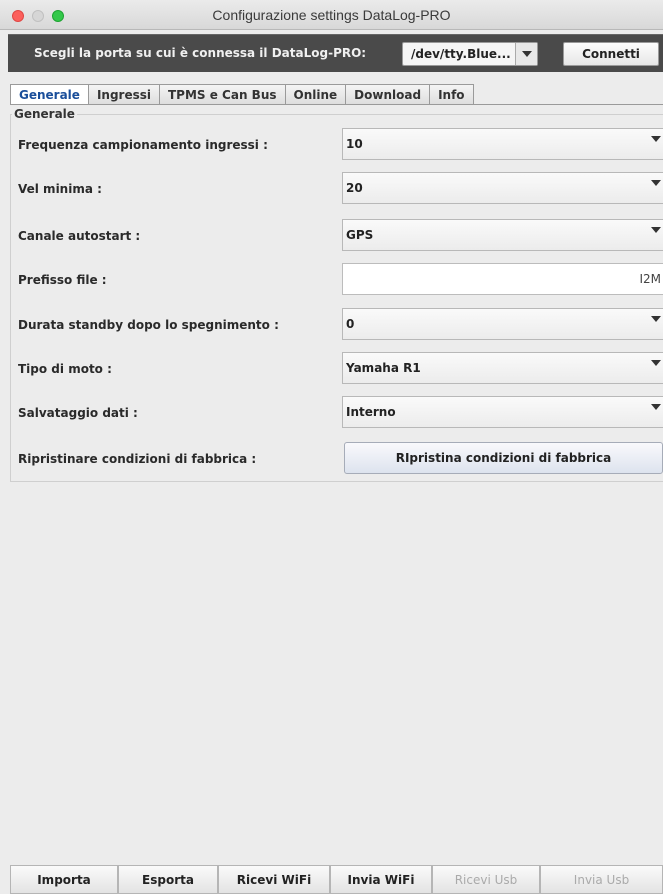 This screenshot has height=894, width=663. What do you see at coordinates (383, 368) in the screenshot?
I see `bike-type-value: Yamaha R1` at bounding box center [383, 368].